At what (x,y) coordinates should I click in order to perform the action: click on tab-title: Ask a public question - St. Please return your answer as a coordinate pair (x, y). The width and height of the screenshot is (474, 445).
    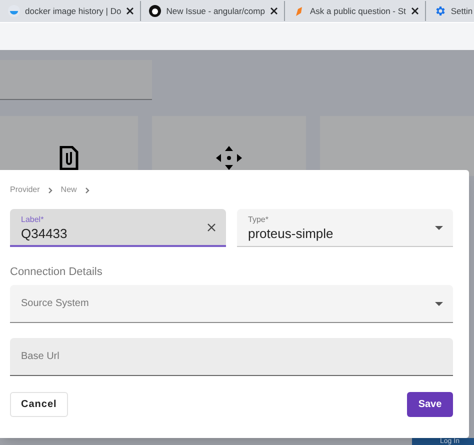
    Looking at the image, I should click on (358, 11).